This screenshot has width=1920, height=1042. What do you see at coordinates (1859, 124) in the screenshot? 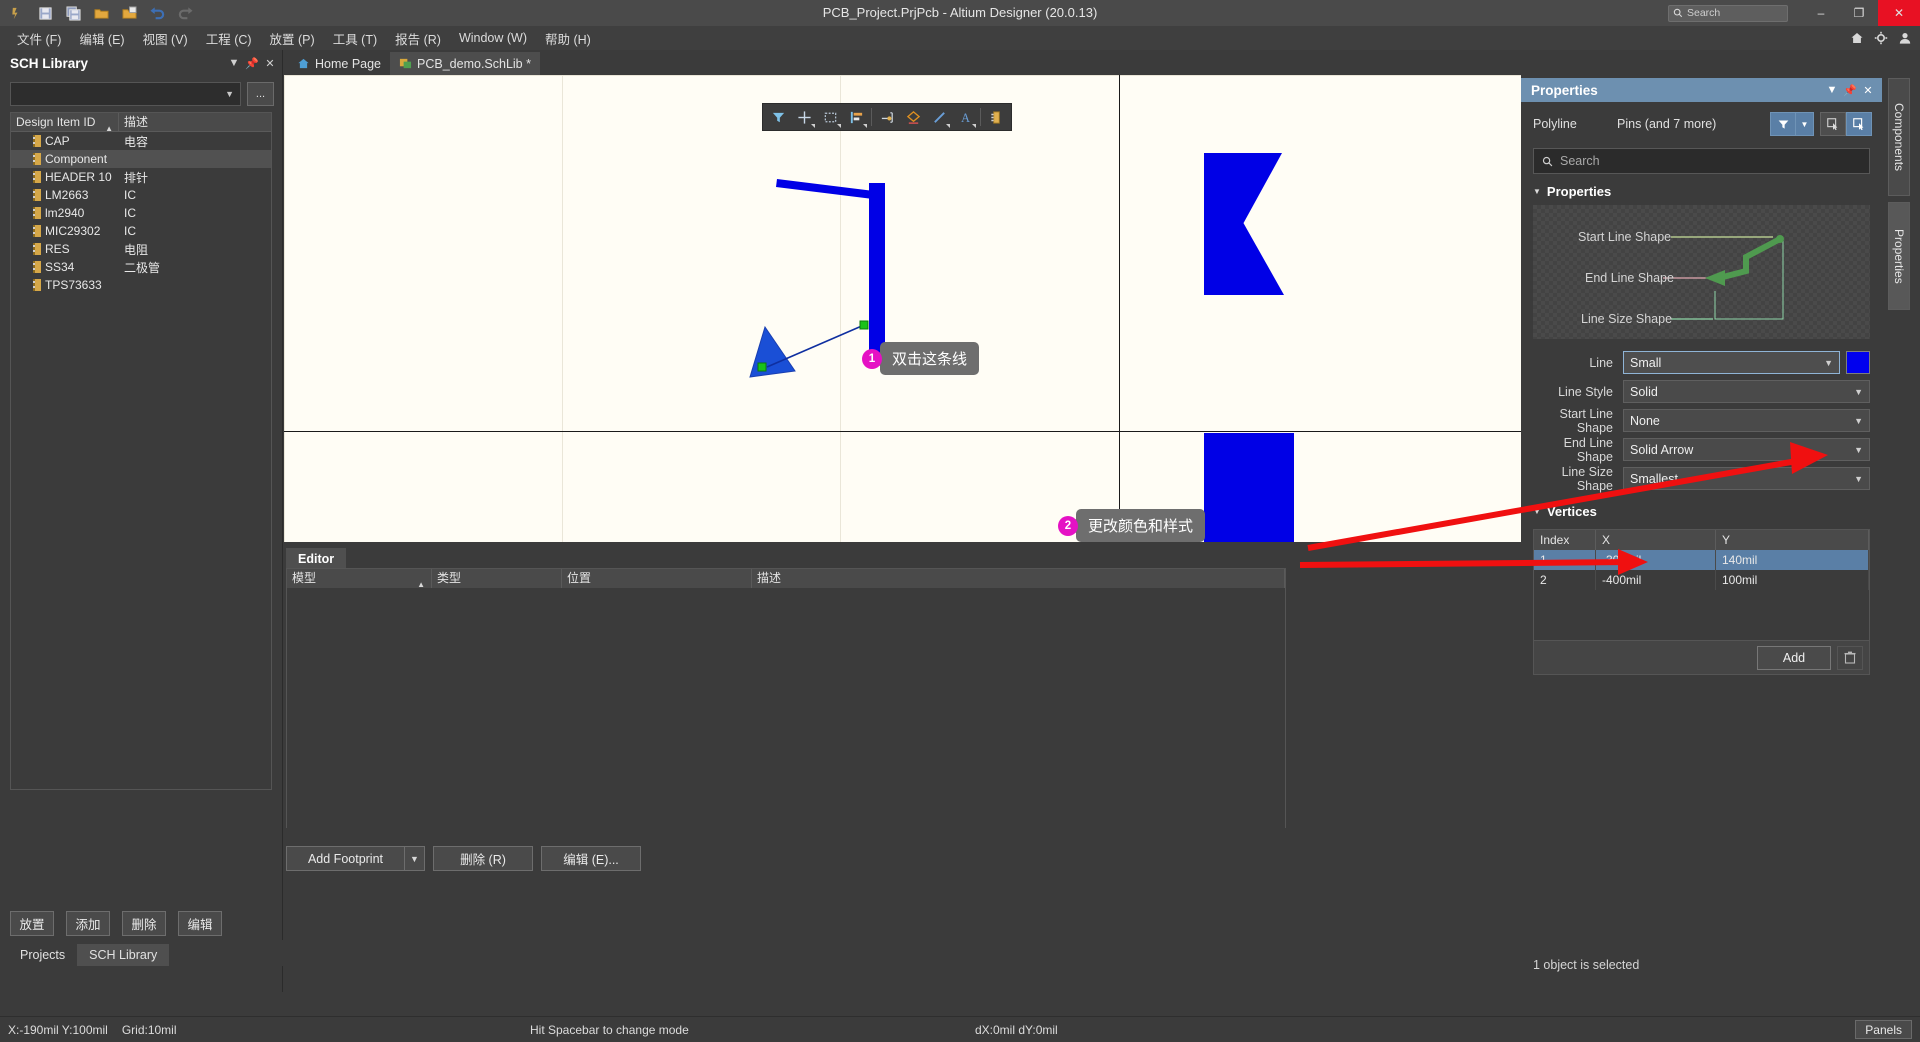
I see `select-single-icon` at bounding box center [1859, 124].